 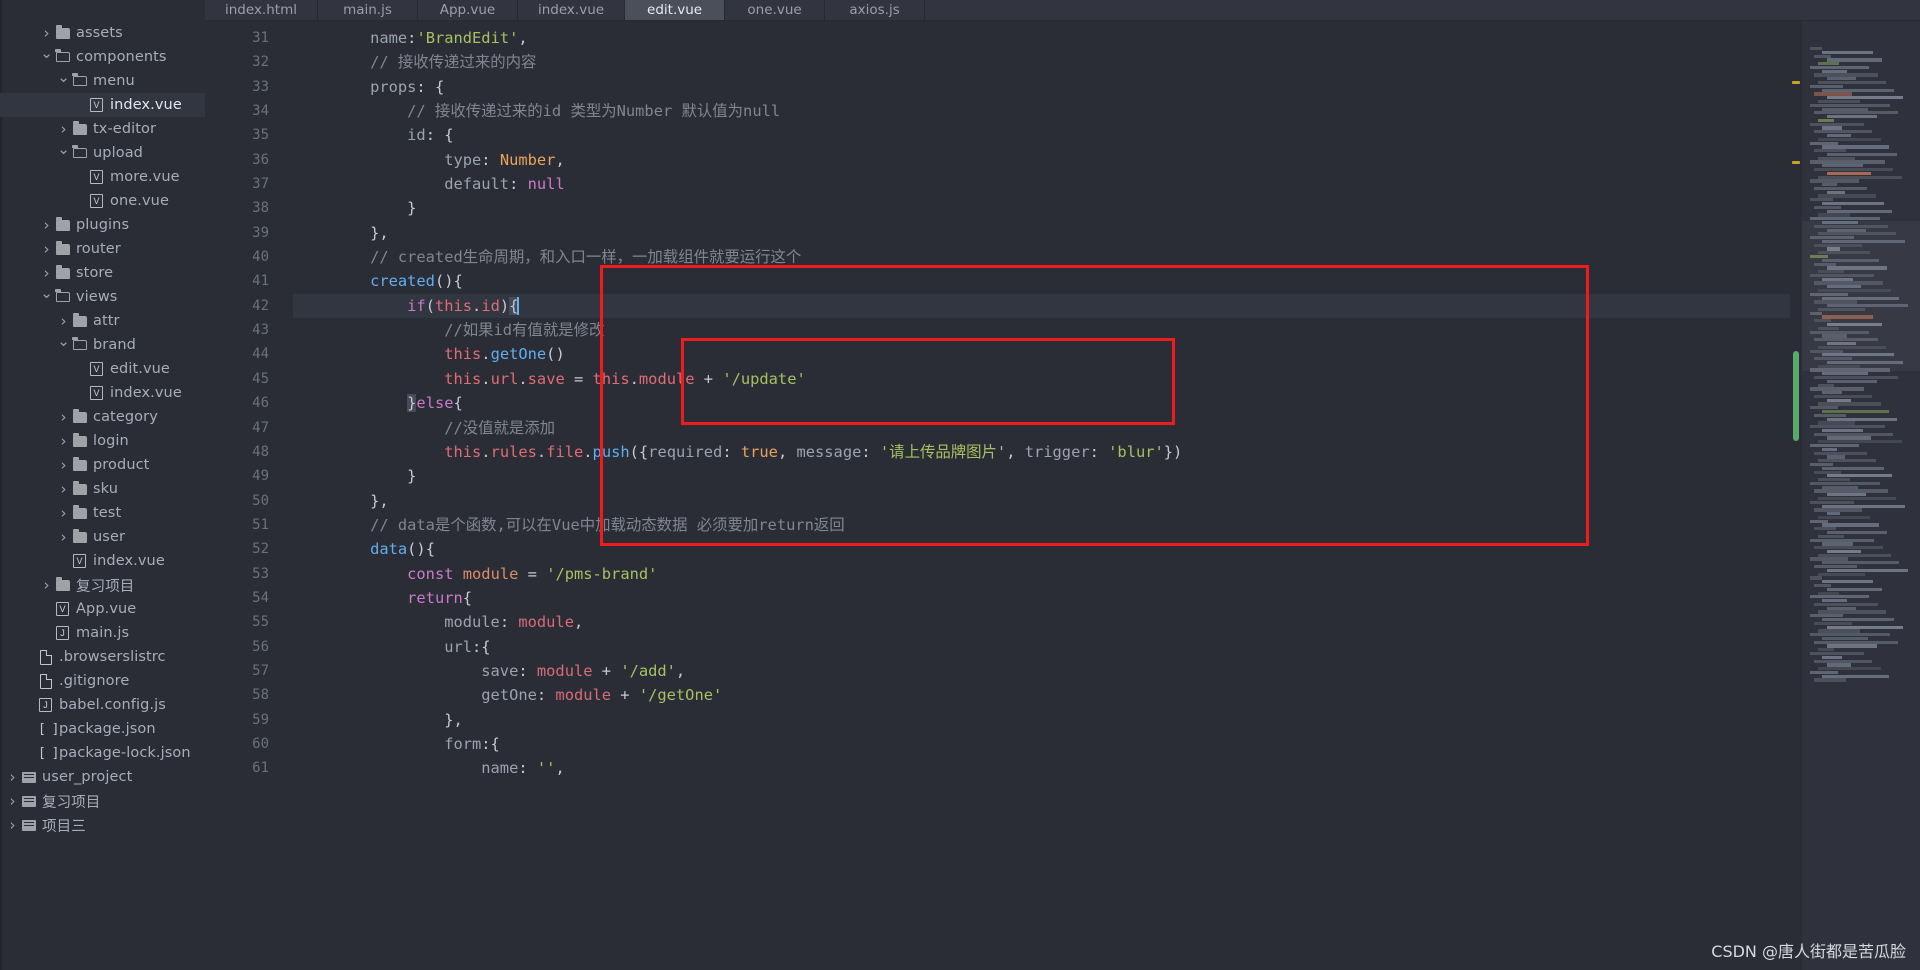 What do you see at coordinates (102, 321) in the screenshot?
I see `tree-item-attr: attr` at bounding box center [102, 321].